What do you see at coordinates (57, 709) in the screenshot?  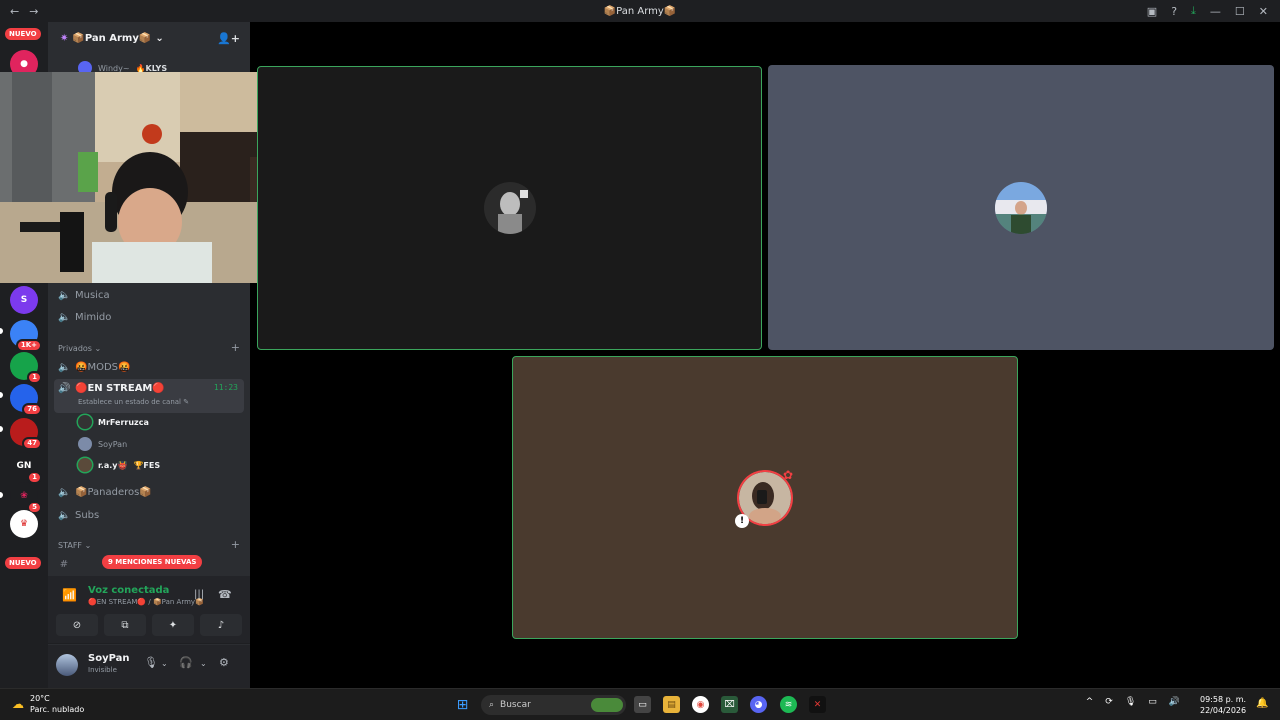 I see `weather-desc: Parc. nublado` at bounding box center [57, 709].